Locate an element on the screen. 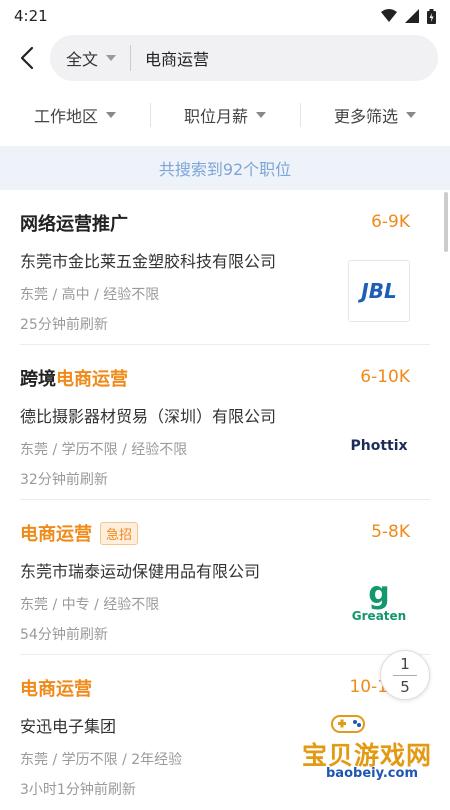 The height and width of the screenshot is (810, 450). back-button is located at coordinates (27, 58).